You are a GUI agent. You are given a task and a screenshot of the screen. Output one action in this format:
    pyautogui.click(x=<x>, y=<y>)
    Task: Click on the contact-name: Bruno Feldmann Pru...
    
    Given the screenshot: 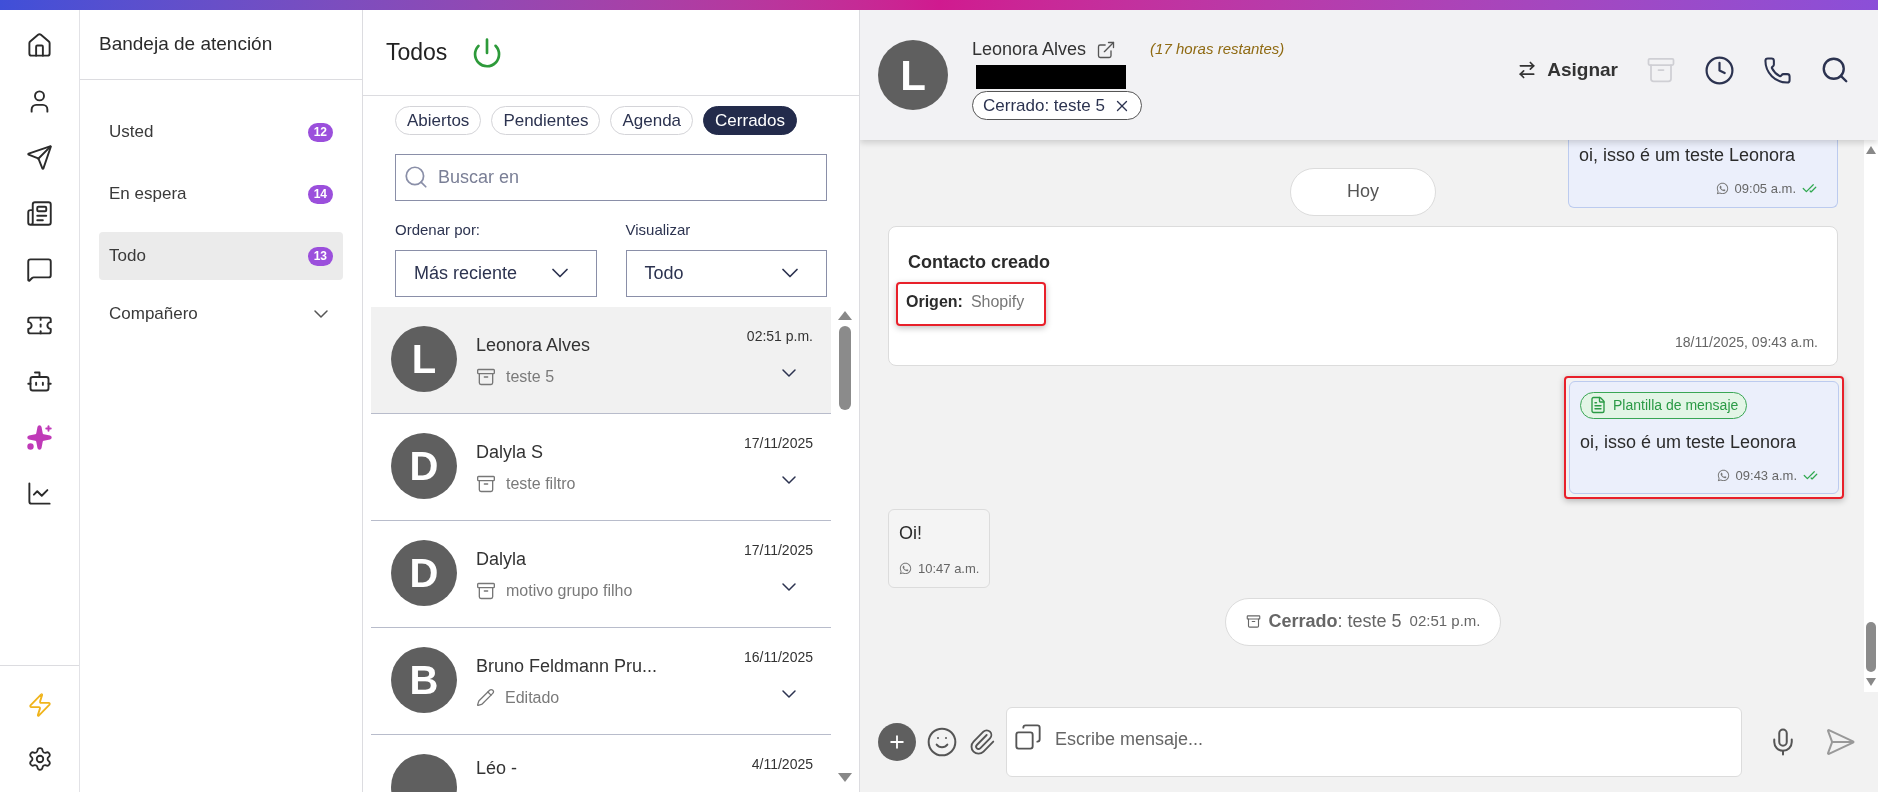 What is the action you would take?
    pyautogui.click(x=567, y=666)
    